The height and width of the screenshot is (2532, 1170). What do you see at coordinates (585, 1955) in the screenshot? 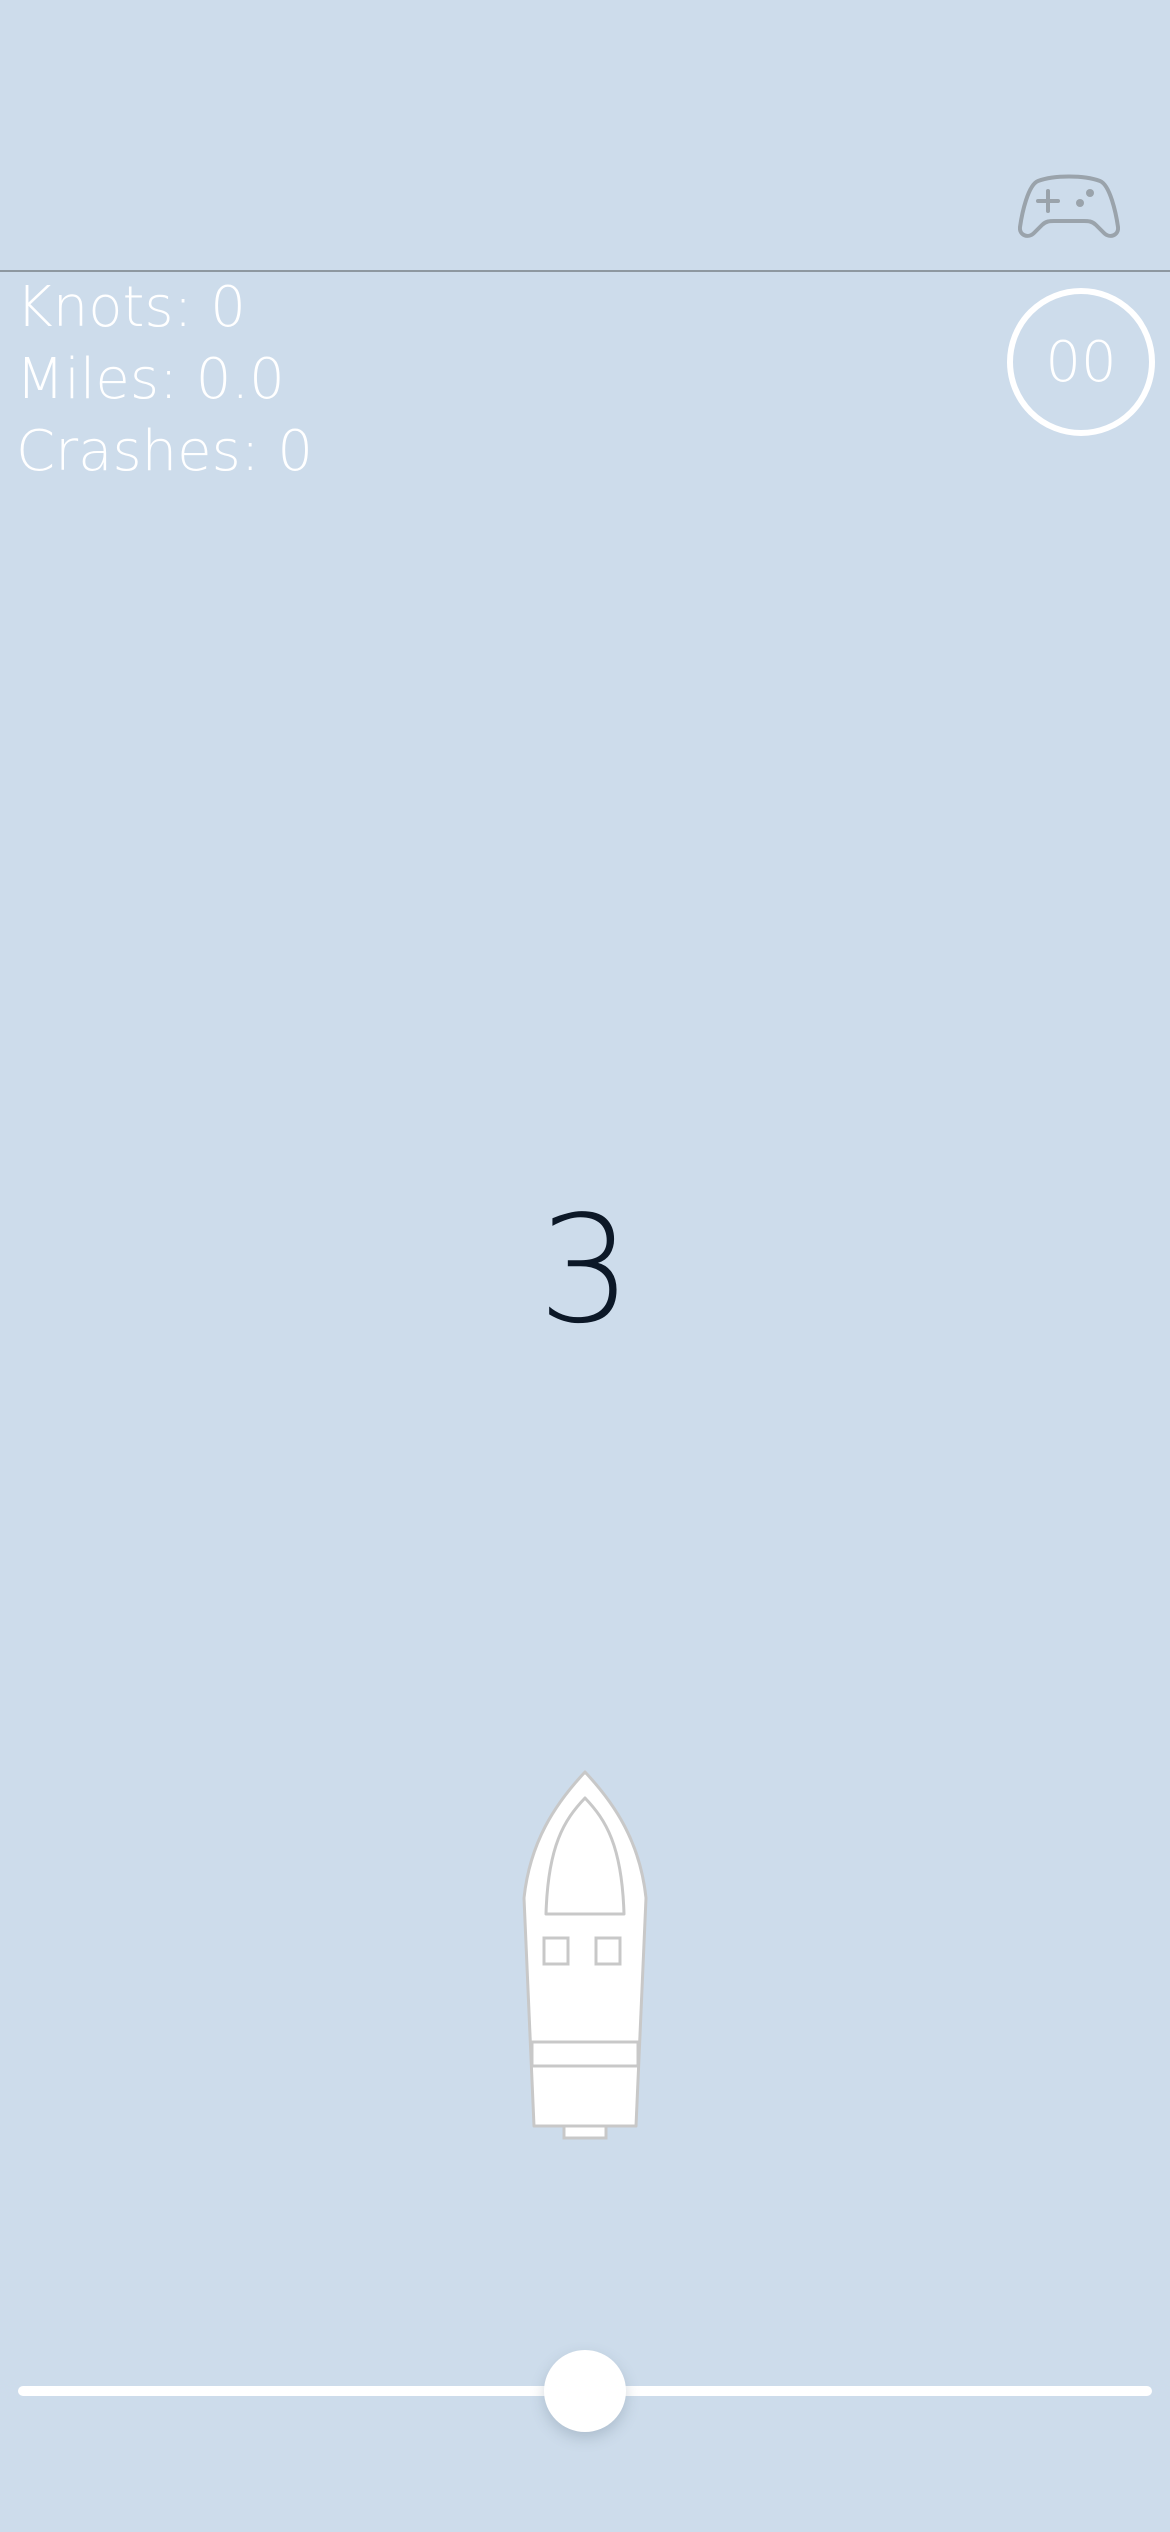
I see `boat-sprite` at bounding box center [585, 1955].